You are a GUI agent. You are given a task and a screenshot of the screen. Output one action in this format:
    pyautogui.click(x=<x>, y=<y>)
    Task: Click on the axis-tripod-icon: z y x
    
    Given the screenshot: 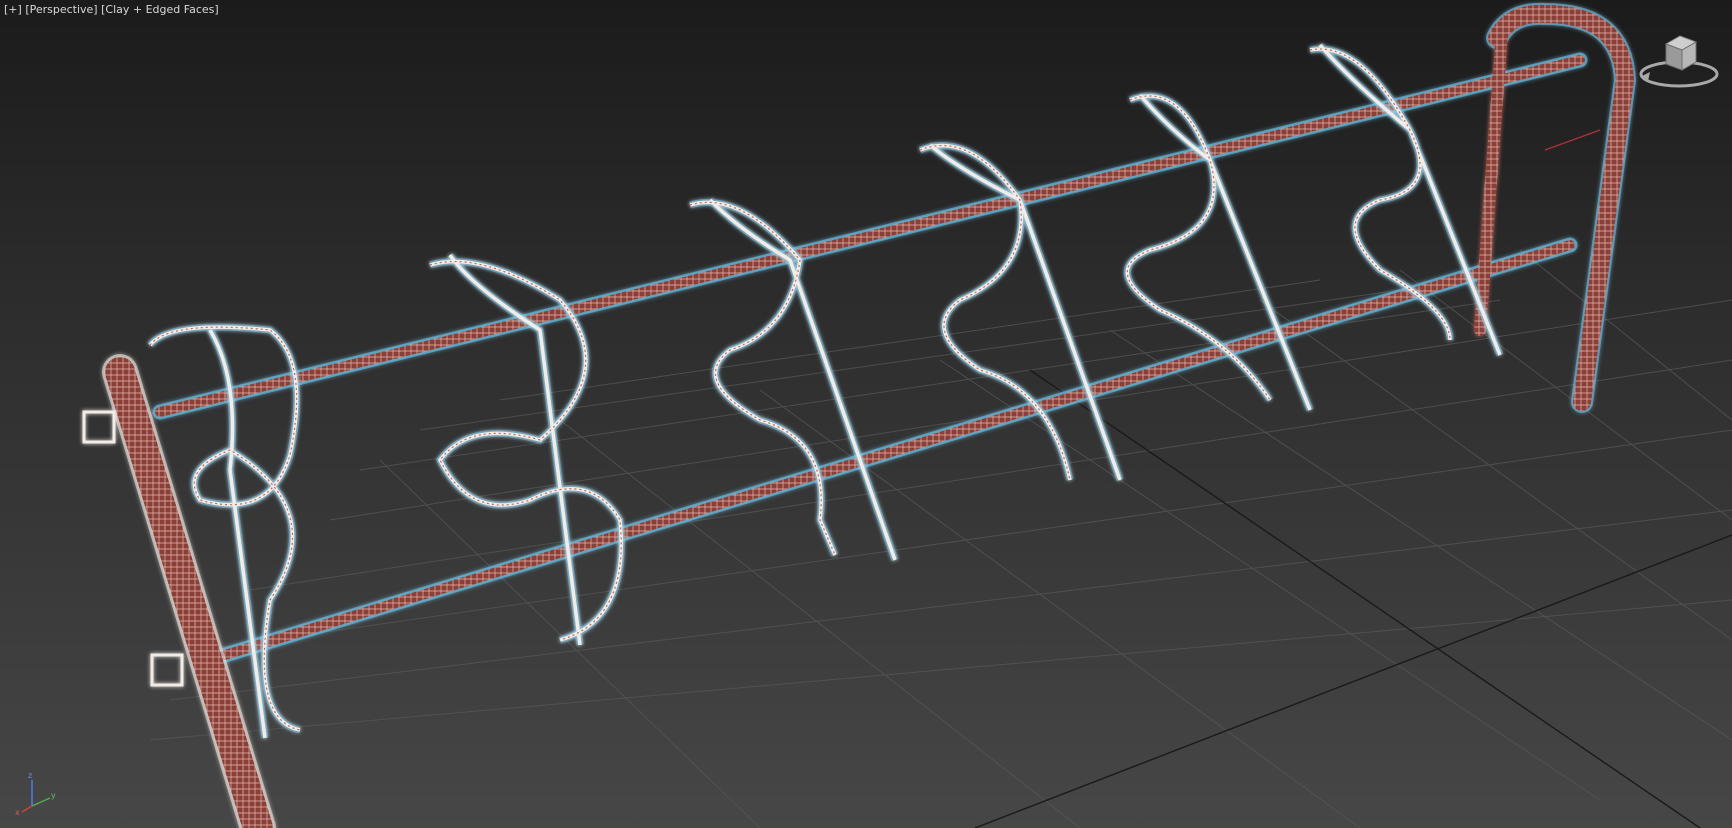 What is the action you would take?
    pyautogui.click(x=35, y=793)
    